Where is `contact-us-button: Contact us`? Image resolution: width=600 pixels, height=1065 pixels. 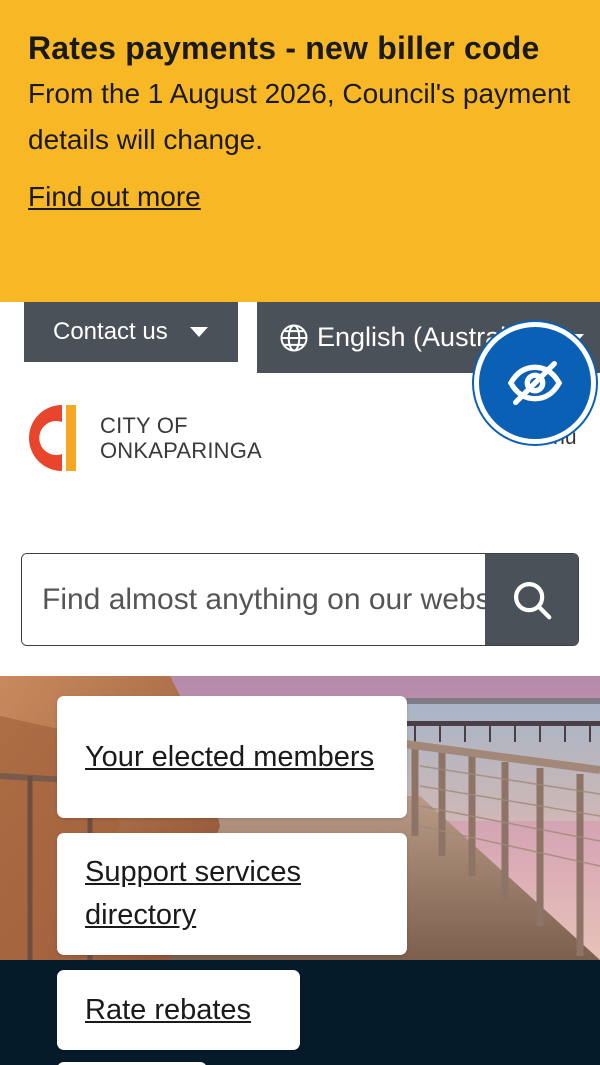
contact-us-button: Contact us is located at coordinates (131, 332).